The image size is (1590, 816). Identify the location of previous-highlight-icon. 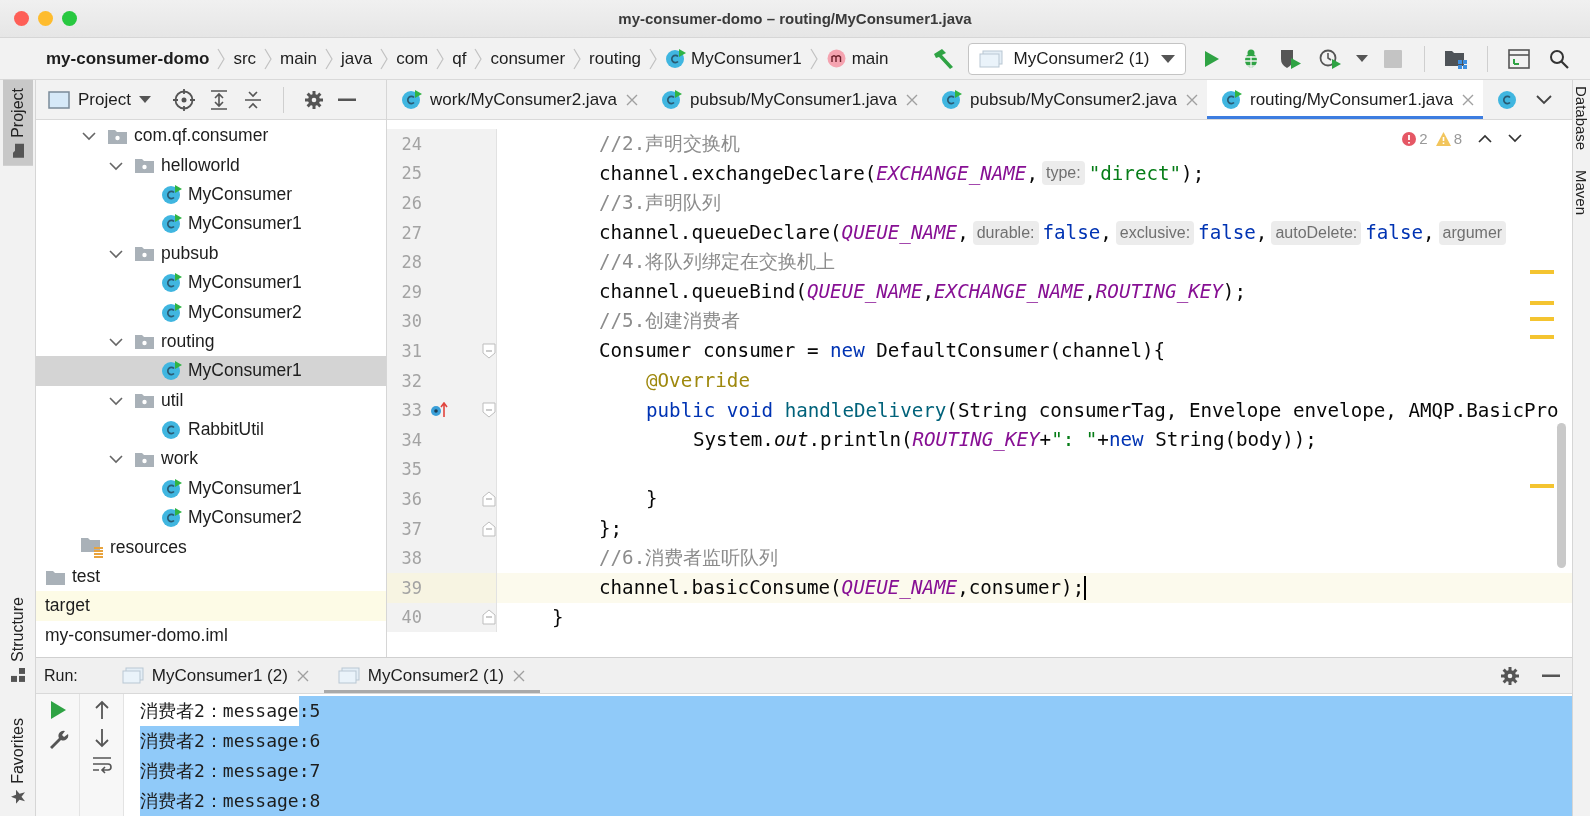
(1485, 138).